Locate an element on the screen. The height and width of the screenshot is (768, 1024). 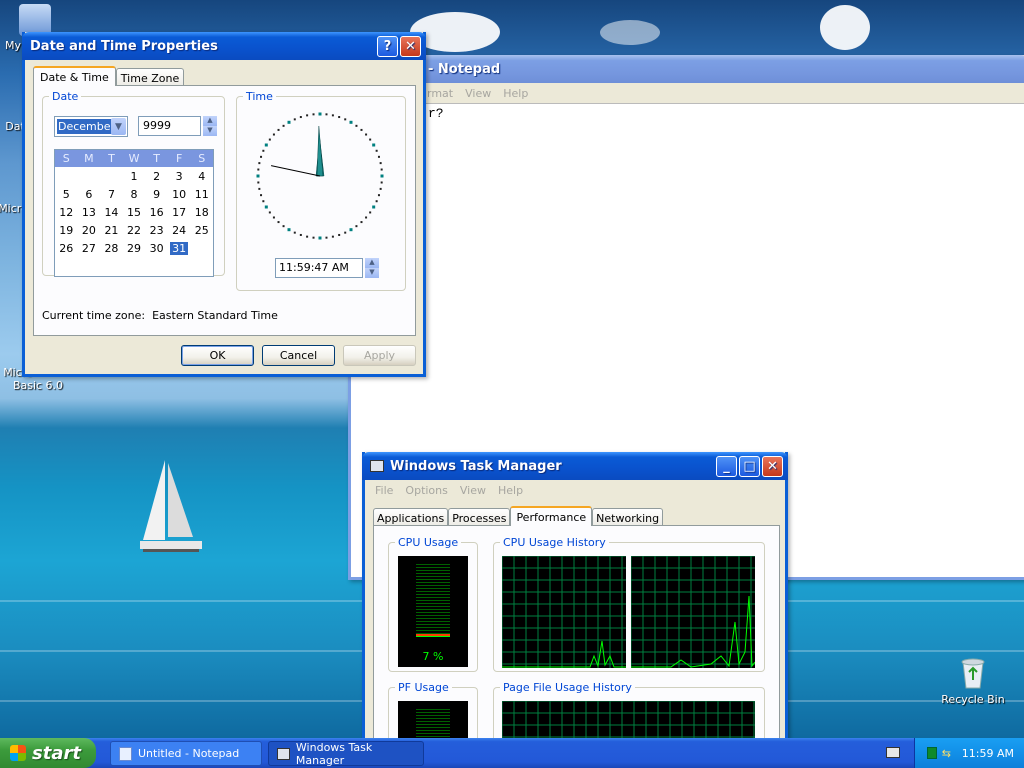
year-down-arrow-icon: ▼ is located at coordinates (210, 131).